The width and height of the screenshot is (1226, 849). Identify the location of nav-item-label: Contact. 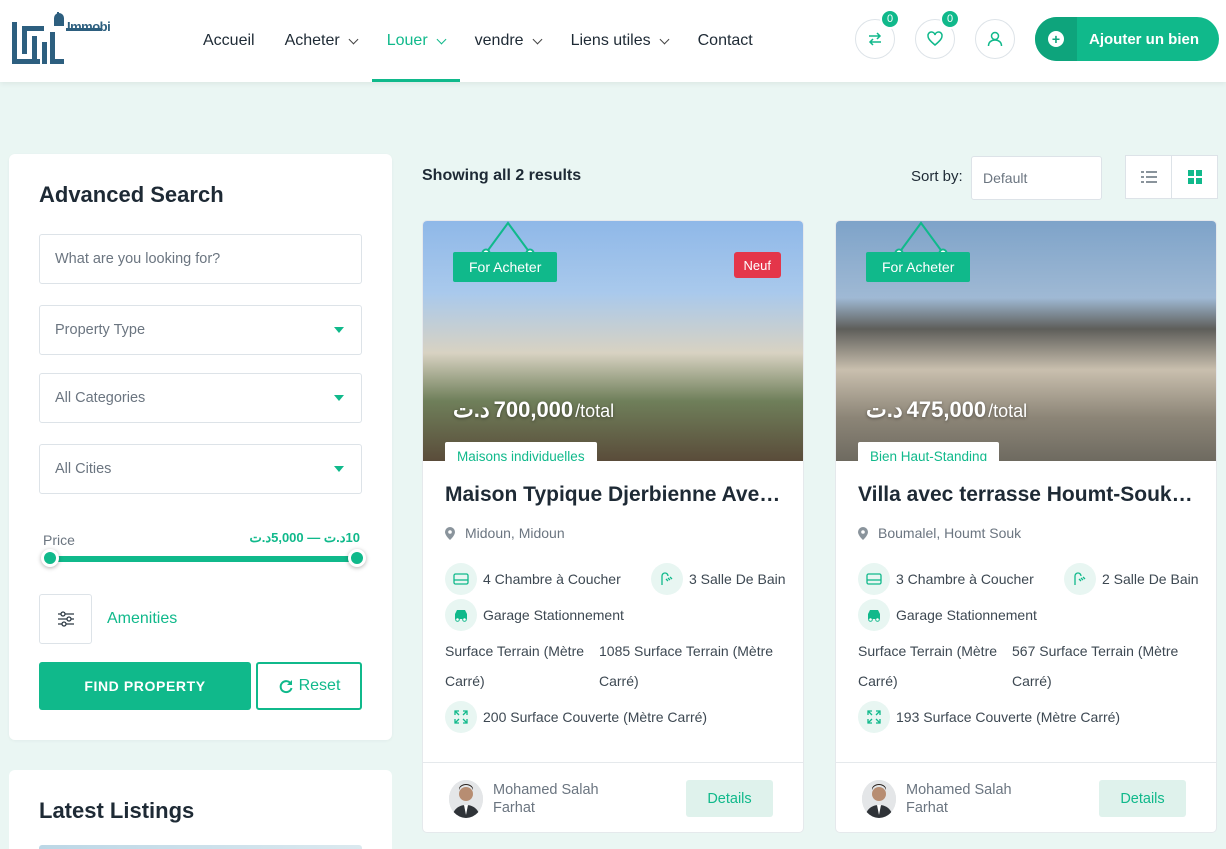
(725, 40).